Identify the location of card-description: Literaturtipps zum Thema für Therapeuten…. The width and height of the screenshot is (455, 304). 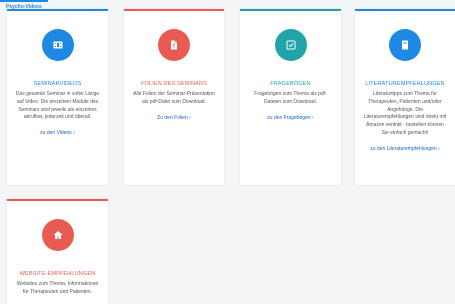
(405, 113).